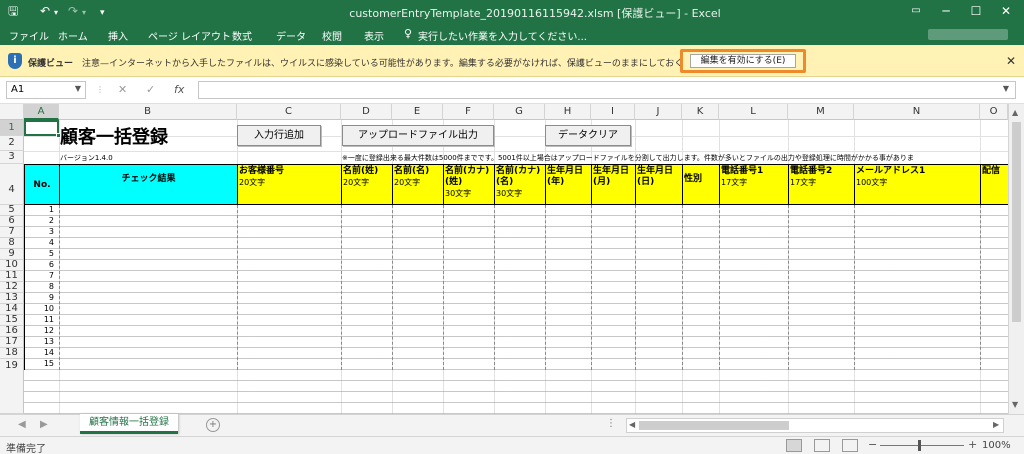 The width and height of the screenshot is (1024, 454). Describe the element at coordinates (714, 425) in the screenshot. I see `horizontal-scroll-thumb` at that location.